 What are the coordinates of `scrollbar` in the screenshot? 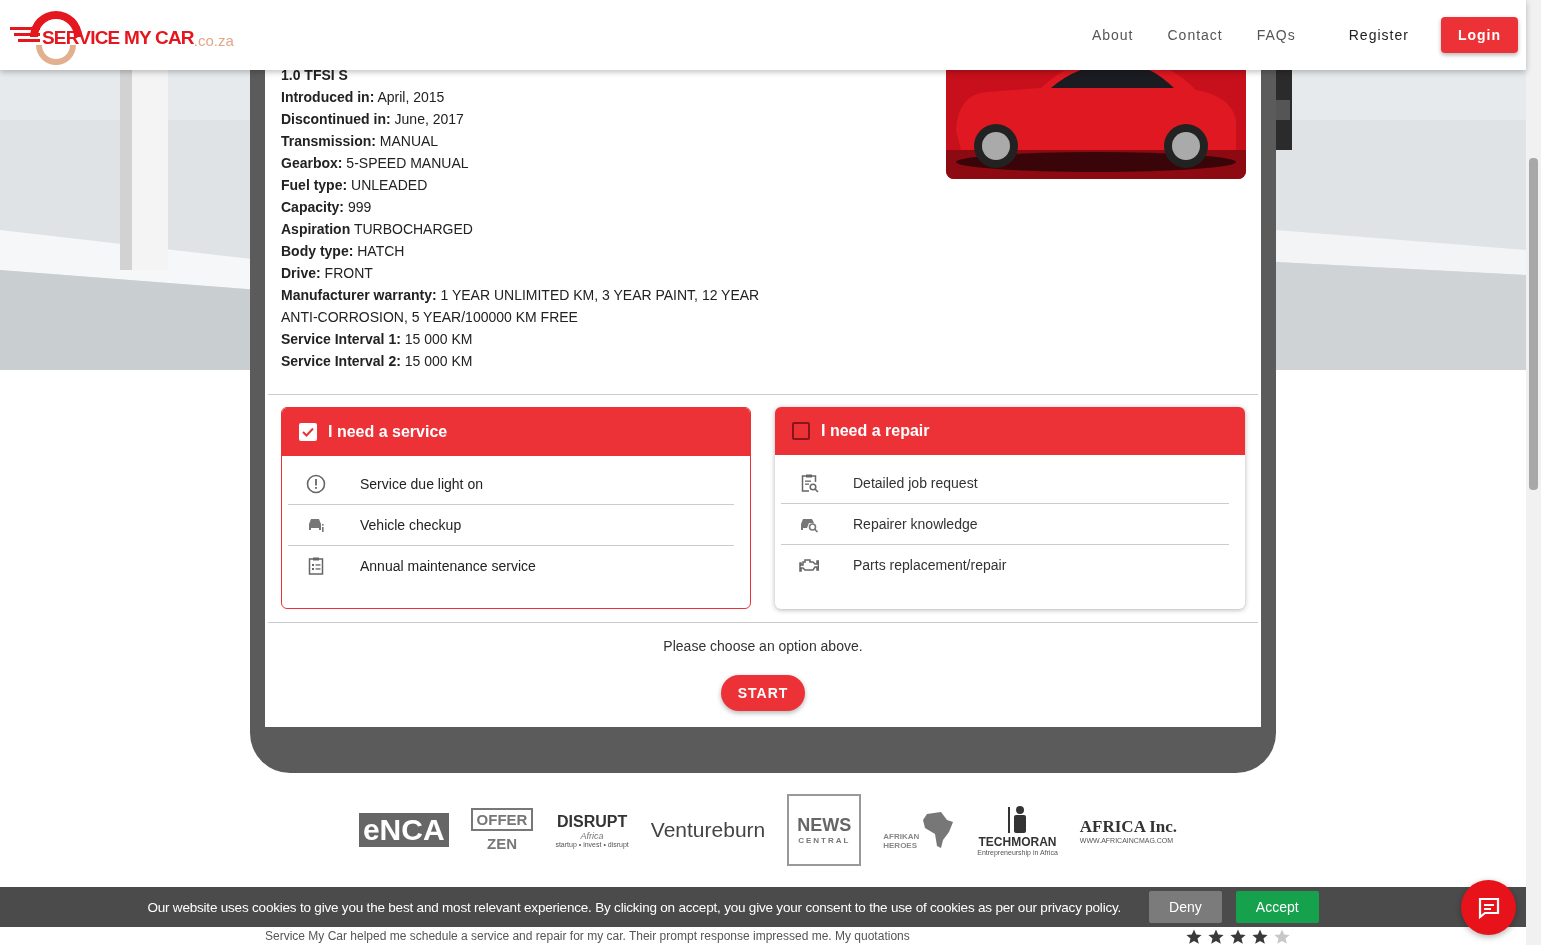 It's located at (1533, 472).